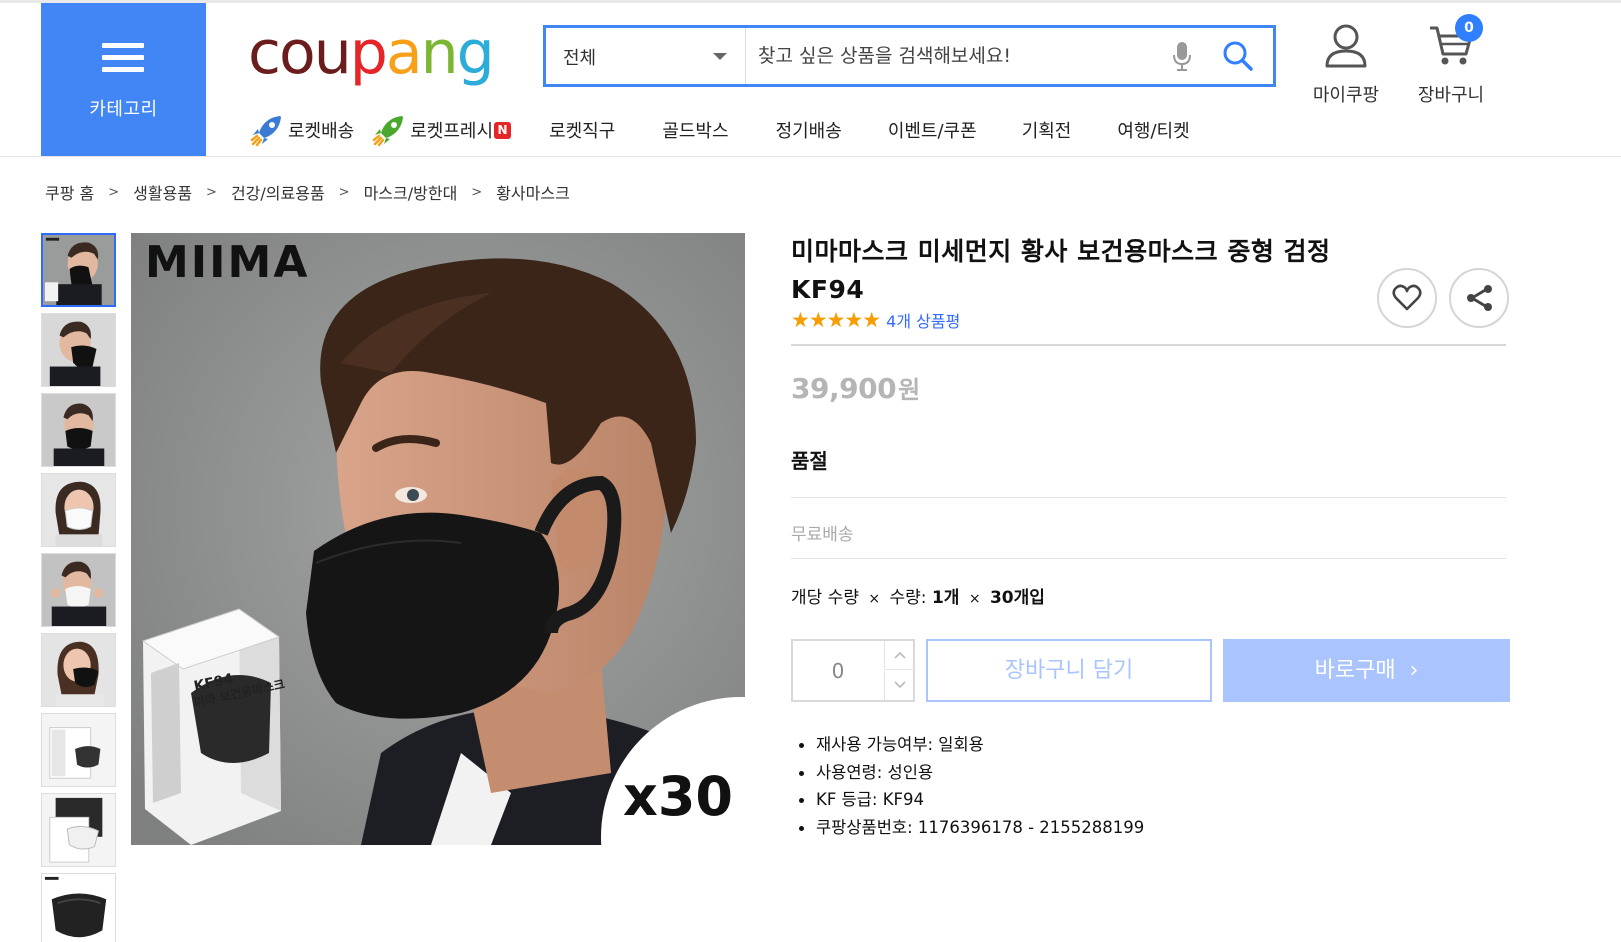 The height and width of the screenshot is (942, 1621). I want to click on breadcrumb-item: 마스크/방한대, so click(411, 192).